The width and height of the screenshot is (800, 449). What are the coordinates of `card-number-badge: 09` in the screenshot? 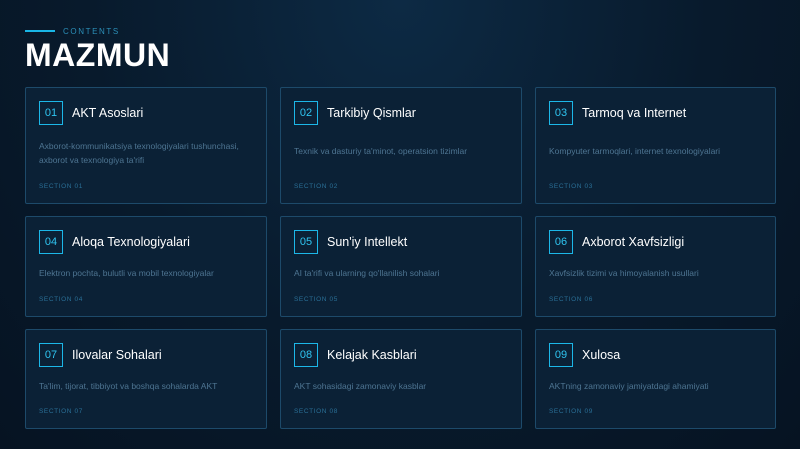 It's located at (561, 355).